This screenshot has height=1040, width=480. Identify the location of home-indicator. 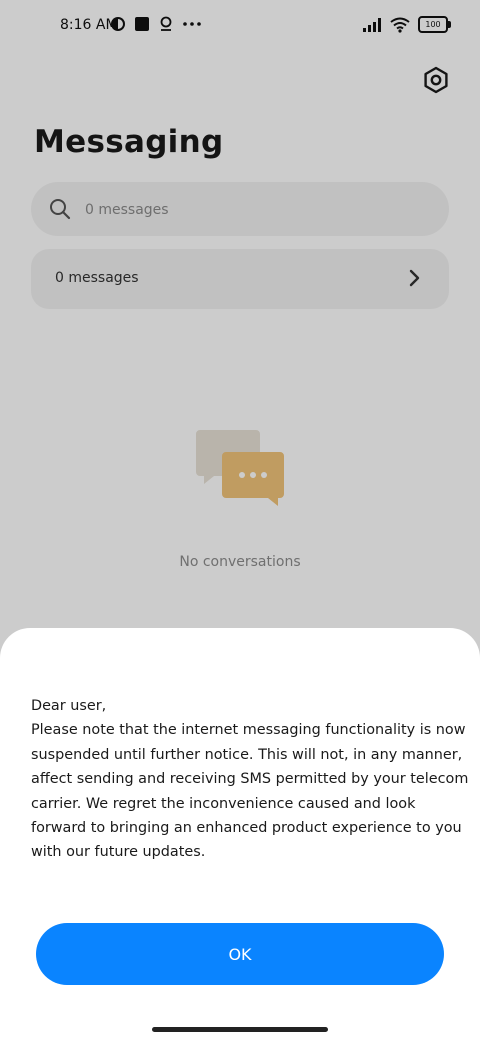
(240, 1029).